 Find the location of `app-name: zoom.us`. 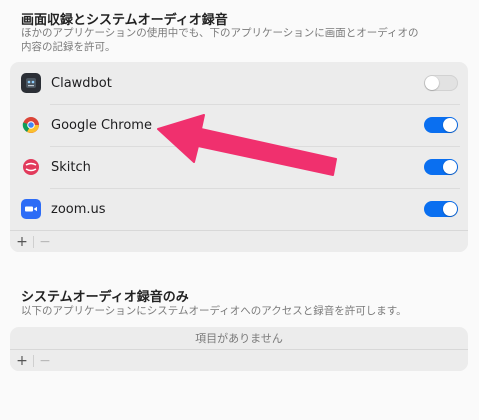

app-name: zoom.us is located at coordinates (78, 209).